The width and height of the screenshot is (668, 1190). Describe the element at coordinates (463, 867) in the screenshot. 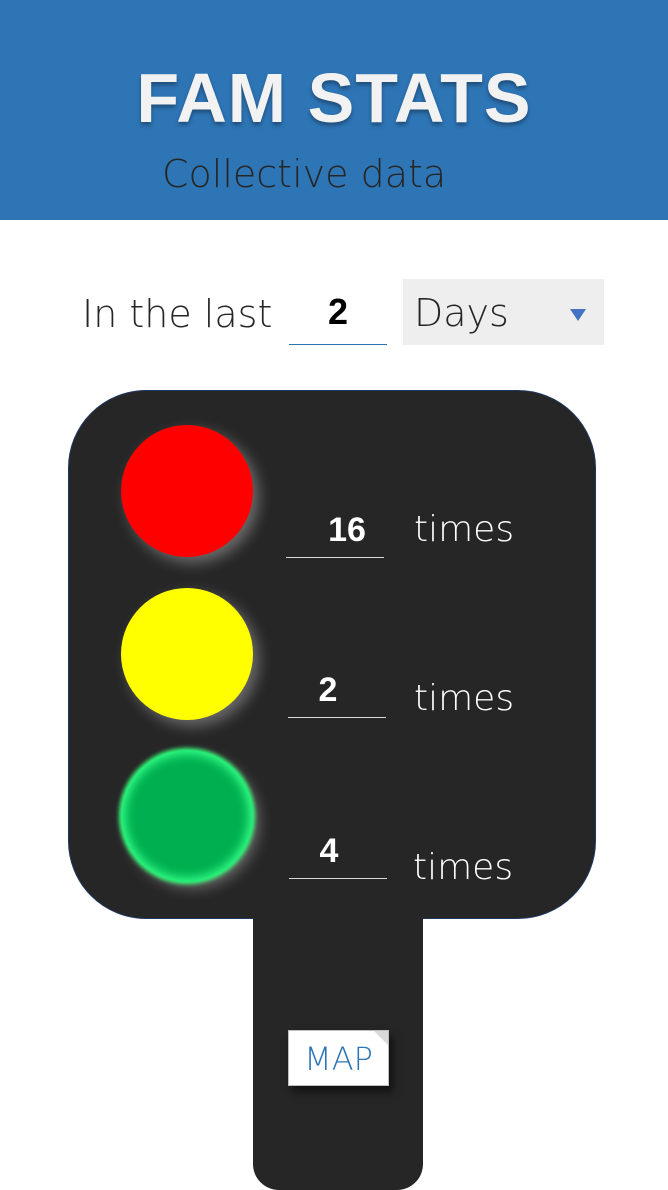

I see `green-count-suffix: times` at that location.